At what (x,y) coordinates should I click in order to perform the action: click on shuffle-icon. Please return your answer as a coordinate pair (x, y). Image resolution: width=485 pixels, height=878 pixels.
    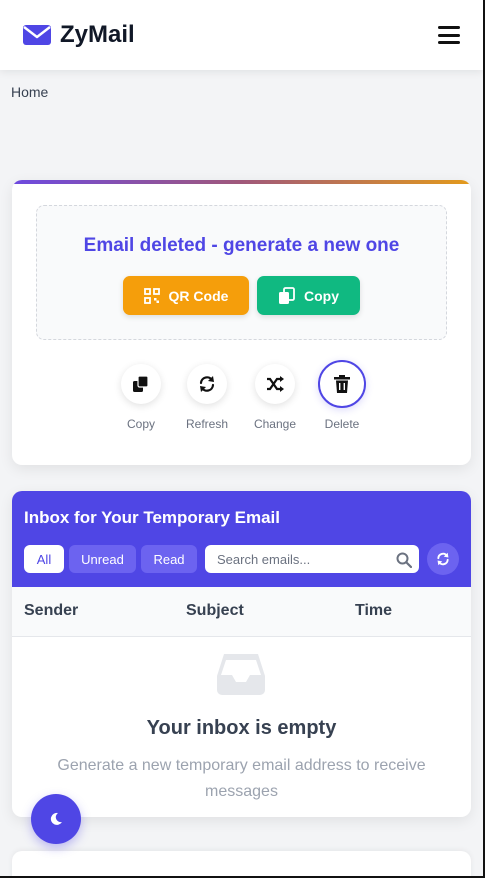
    Looking at the image, I should click on (275, 384).